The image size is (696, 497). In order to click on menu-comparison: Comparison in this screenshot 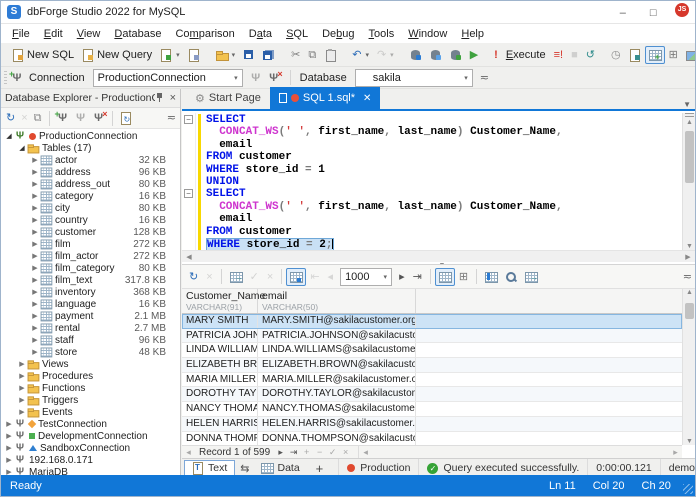, I will do `click(204, 34)`.